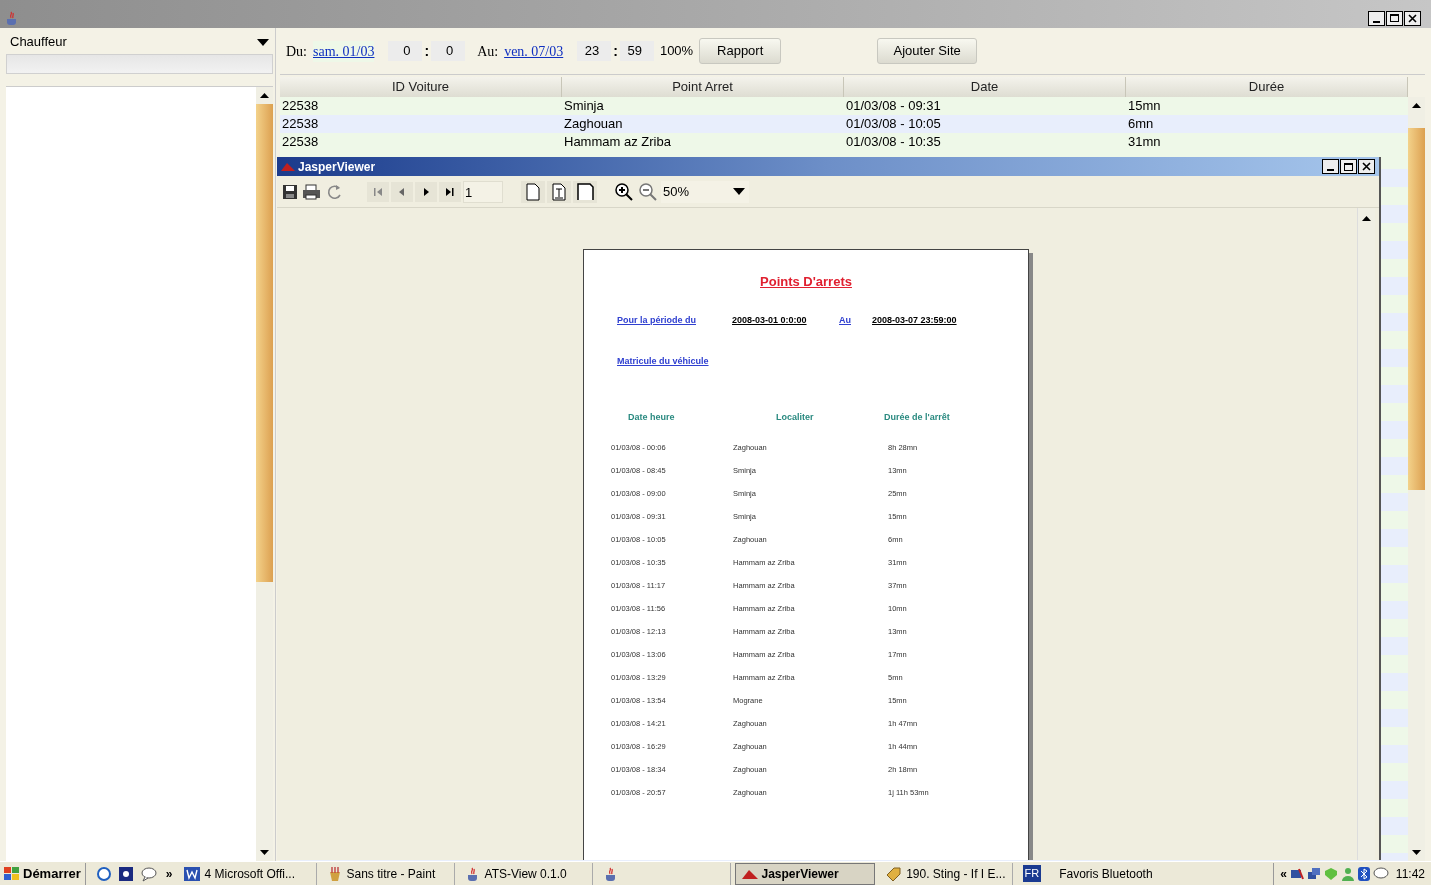 This screenshot has height=885, width=1431. I want to click on minute-spinner: 0, so click(448, 51).